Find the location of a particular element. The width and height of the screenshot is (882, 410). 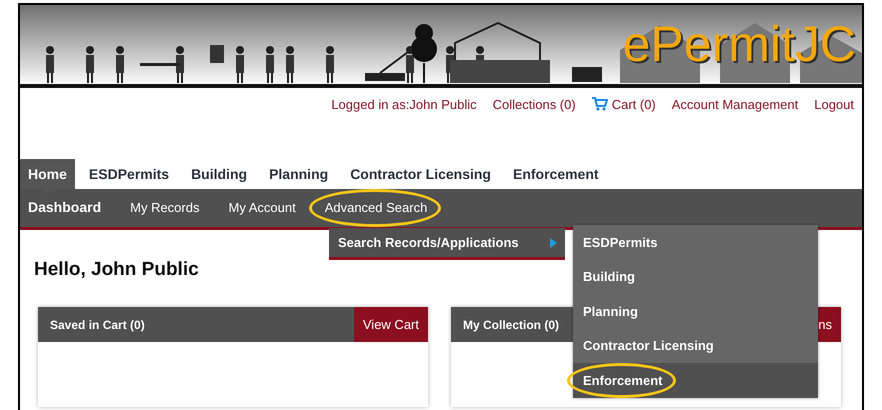

card-button: View Cart is located at coordinates (391, 324).